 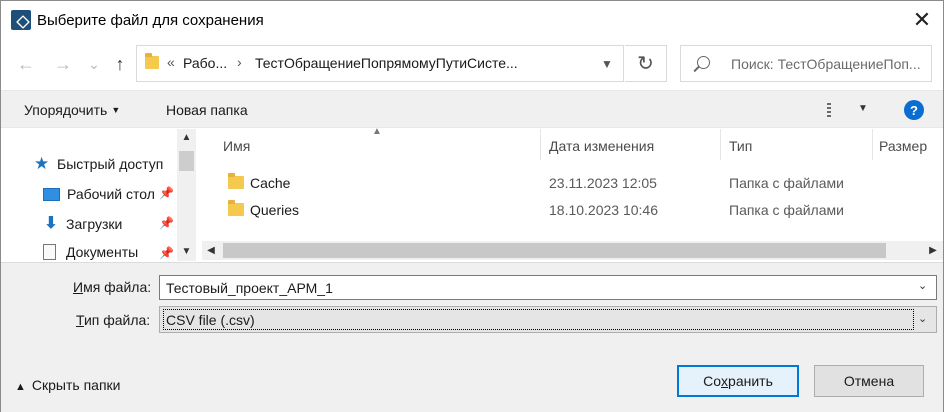 I want to click on organize-label: Упорядочить, so click(x=66, y=110).